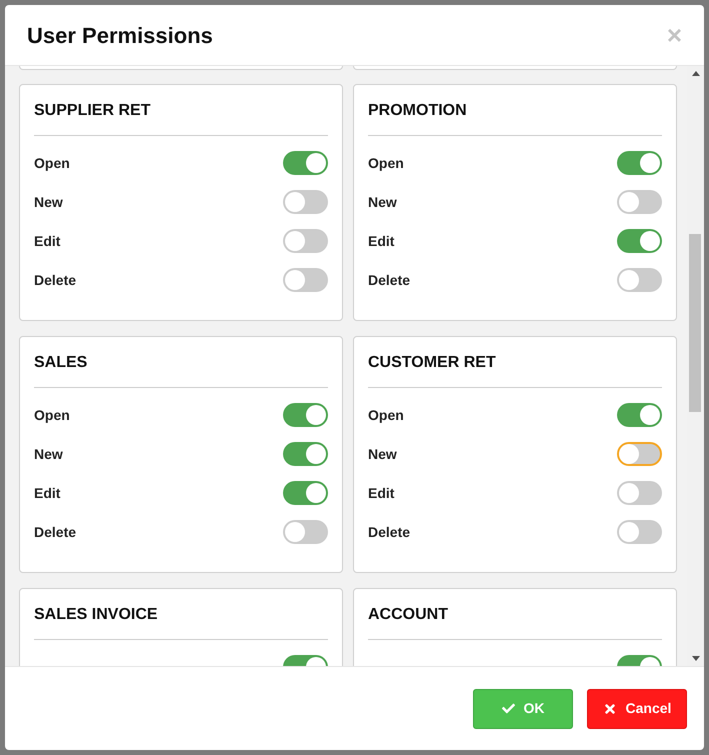 The height and width of the screenshot is (755, 709). I want to click on scrollbar-thumb, so click(695, 323).